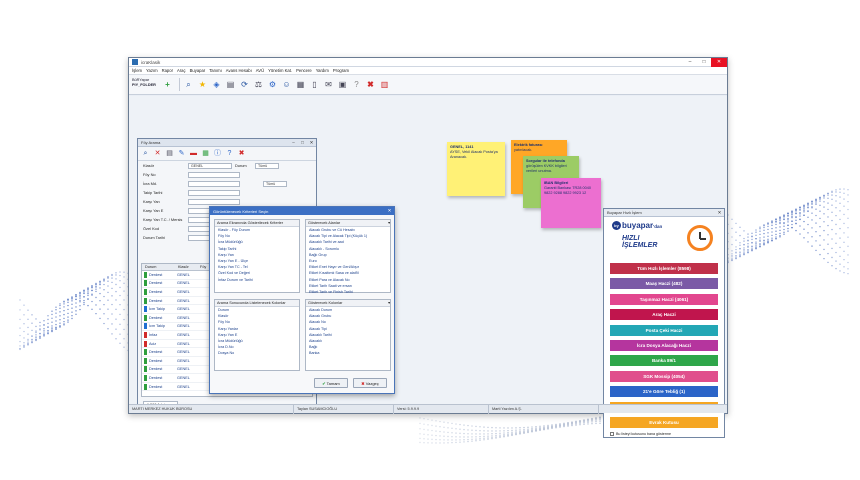 The width and height of the screenshot is (860, 480). What do you see at coordinates (428, 62) in the screenshot?
I see `title-bar: icraKlasik – □ ✕` at bounding box center [428, 62].